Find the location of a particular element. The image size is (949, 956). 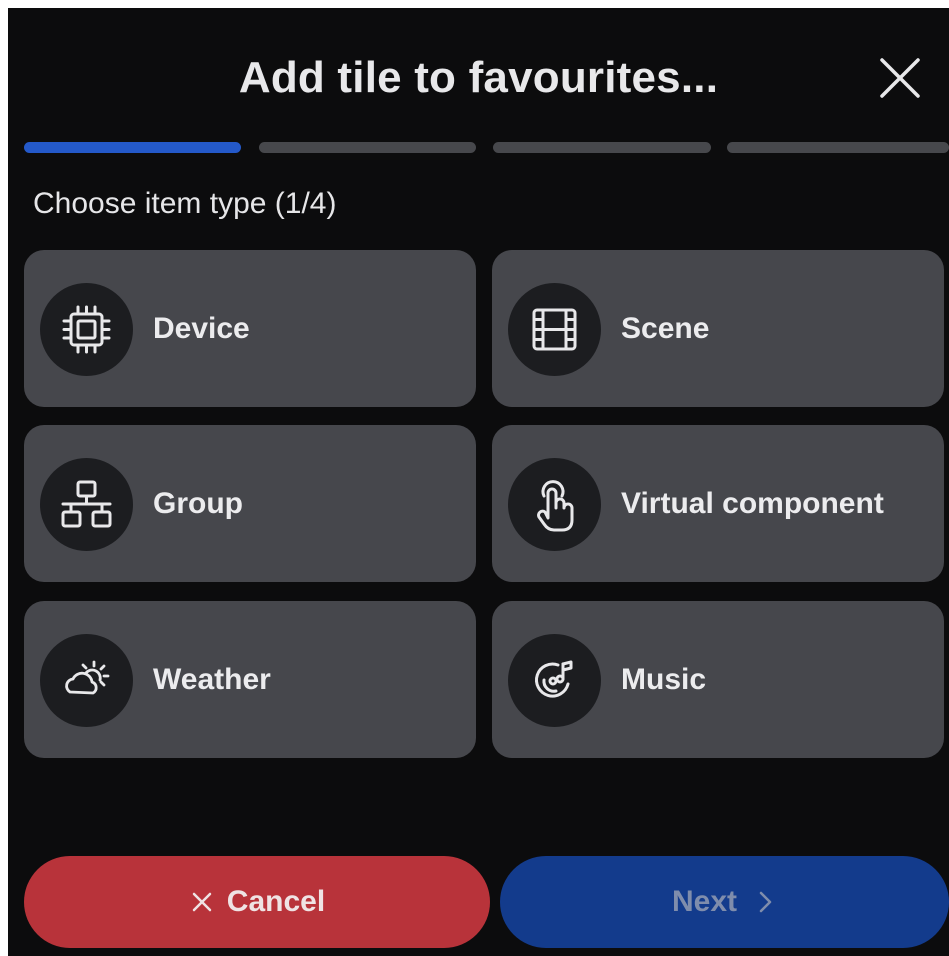

item-type-weather: Weather is located at coordinates (250, 679).